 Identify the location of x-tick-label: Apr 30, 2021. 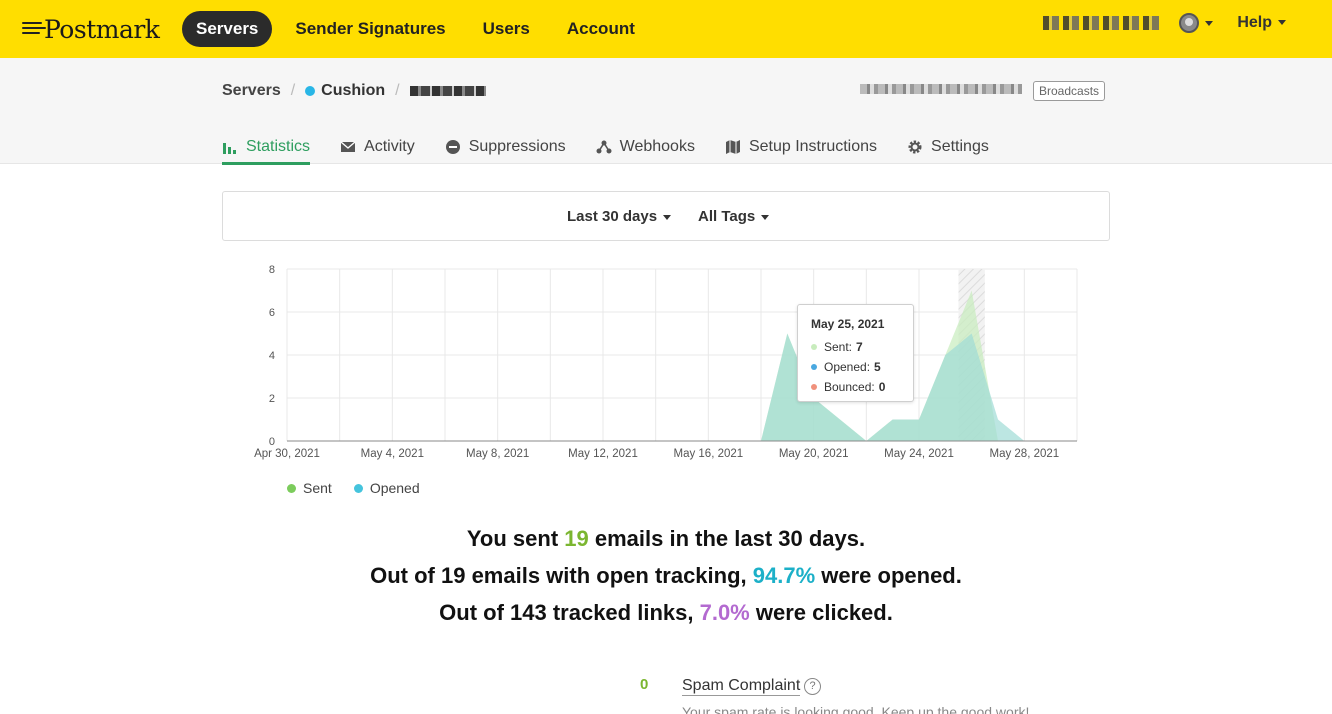
(287, 454).